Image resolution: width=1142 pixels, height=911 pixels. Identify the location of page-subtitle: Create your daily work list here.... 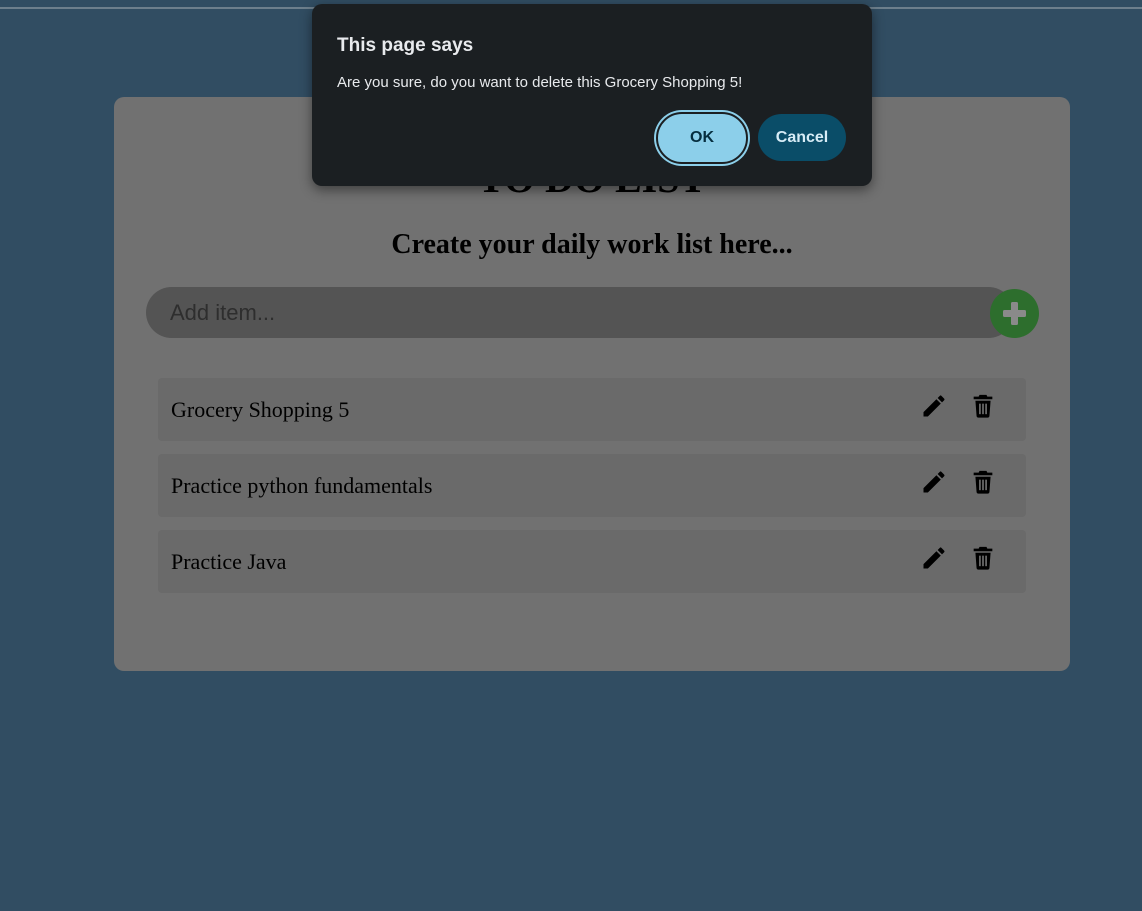
(592, 244).